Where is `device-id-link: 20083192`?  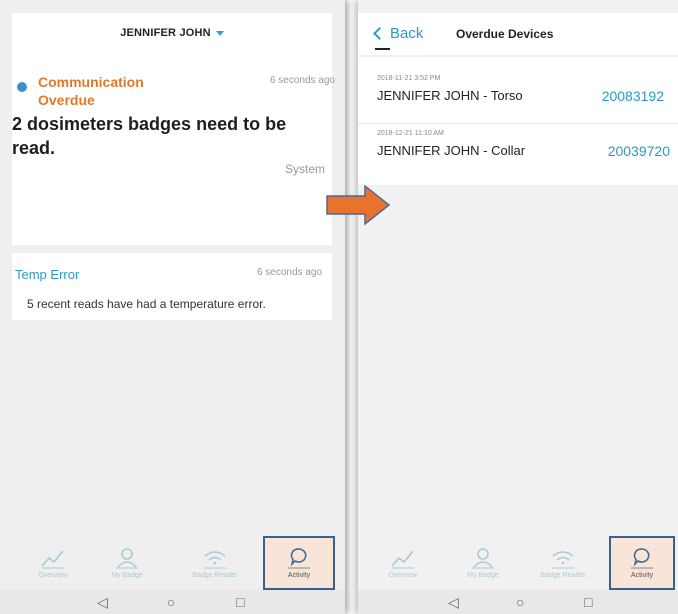
device-id-link: 20083192 is located at coordinates (633, 96).